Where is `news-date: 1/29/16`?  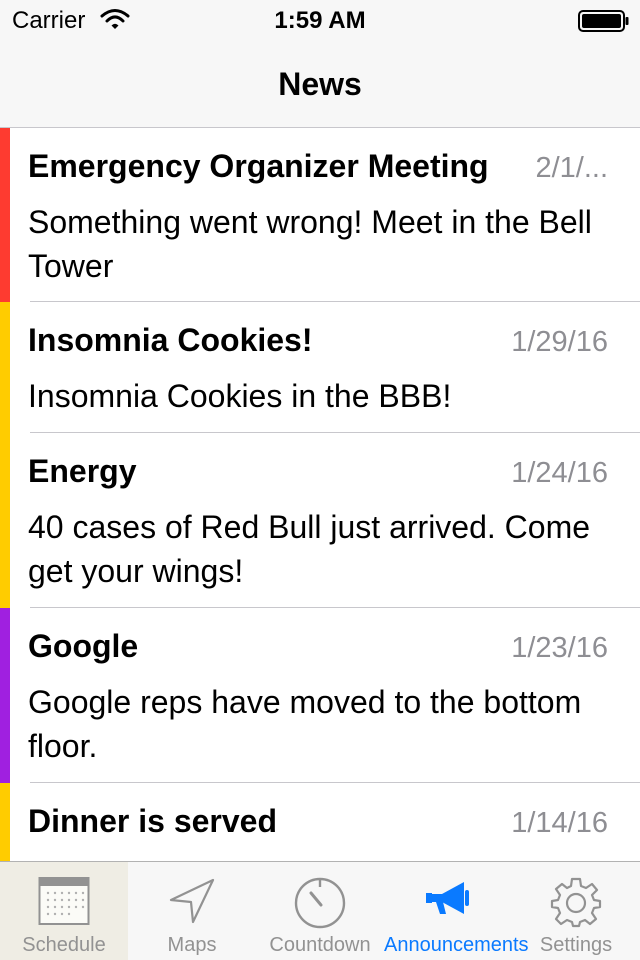
news-date: 1/29/16 is located at coordinates (559, 342).